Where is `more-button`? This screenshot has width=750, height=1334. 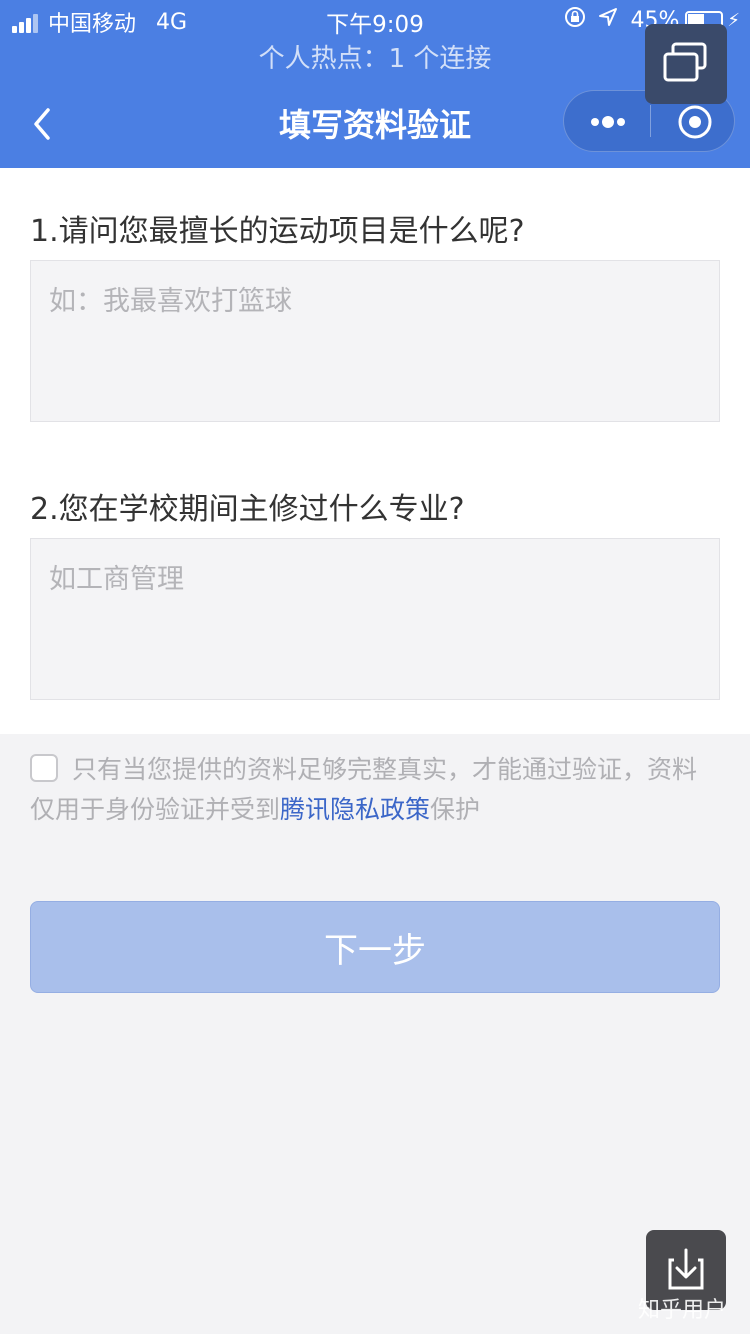
more-button is located at coordinates (607, 121).